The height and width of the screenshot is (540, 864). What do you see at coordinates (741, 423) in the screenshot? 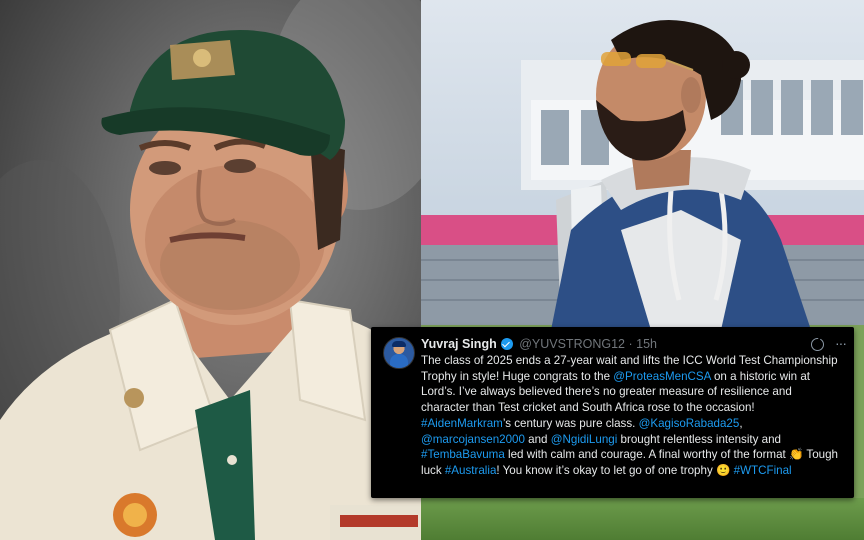
I see `tweet-text-part: ,` at bounding box center [741, 423].